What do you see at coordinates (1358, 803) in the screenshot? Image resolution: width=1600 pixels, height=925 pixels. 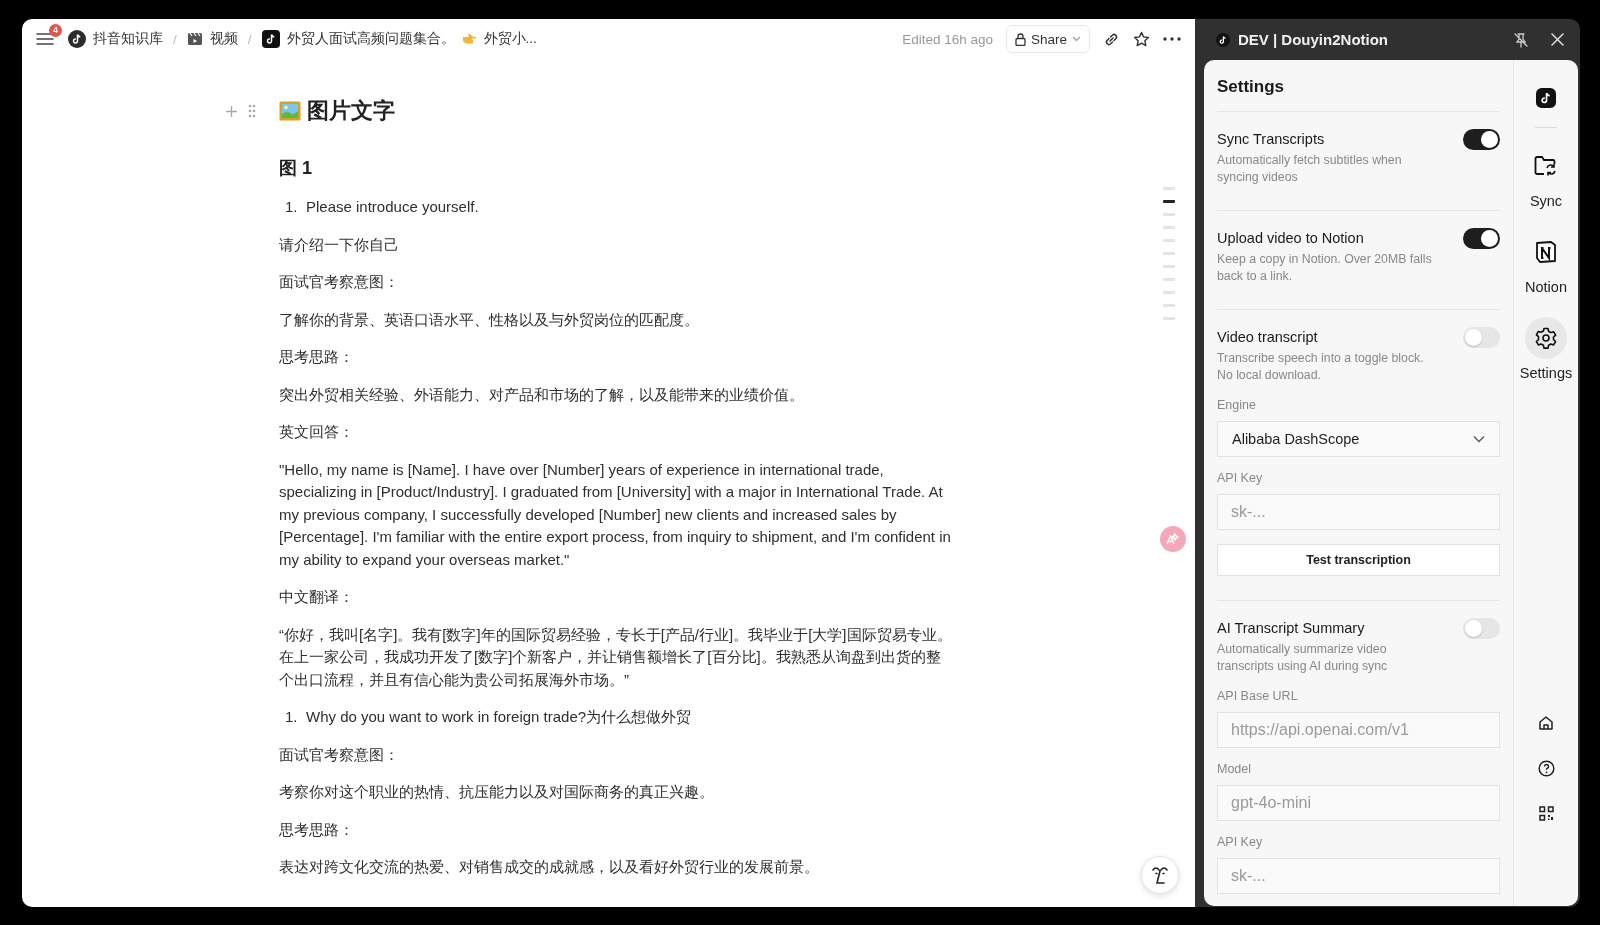 I see `input-field: gpt-4o-mini` at bounding box center [1358, 803].